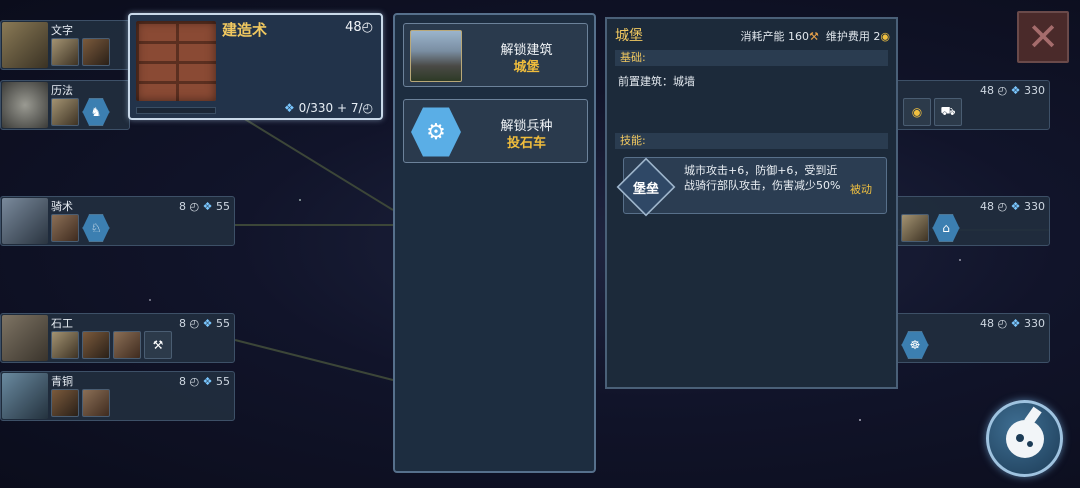  Describe the element at coordinates (62, 206) in the screenshot. I see `tech-node-name: 骑术` at that location.